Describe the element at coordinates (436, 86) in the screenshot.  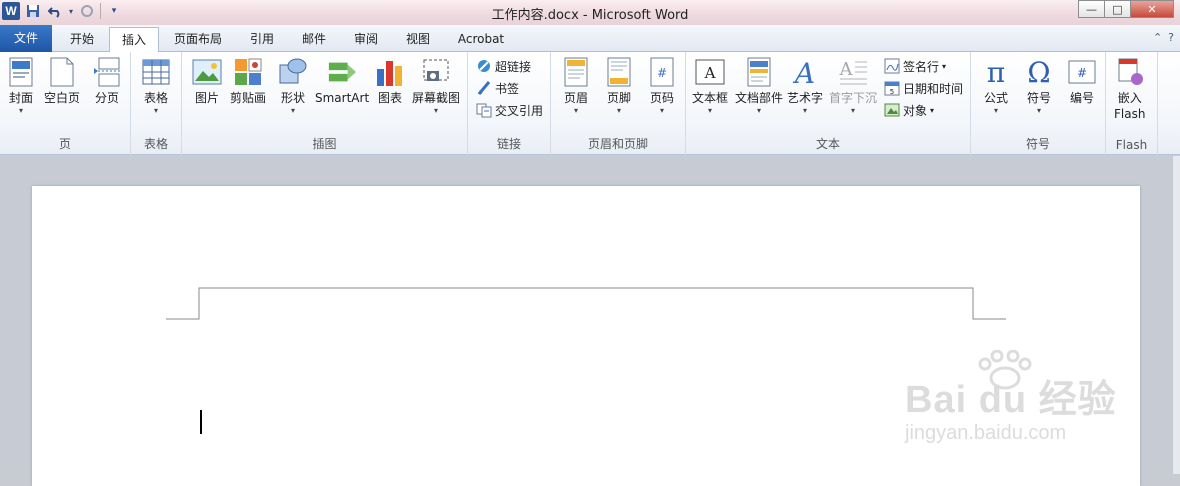
I see `screenshot-button: 屏幕截图 ▾` at that location.